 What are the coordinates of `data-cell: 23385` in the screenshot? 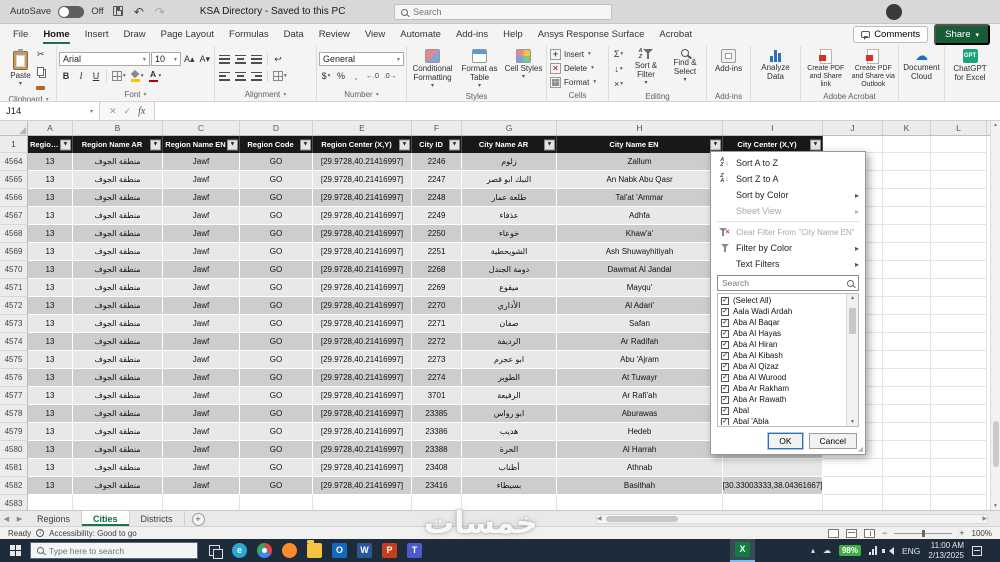 It's located at (437, 414).